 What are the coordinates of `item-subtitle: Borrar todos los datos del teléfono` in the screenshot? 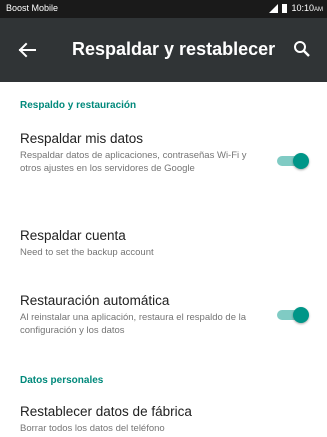 It's located at (92, 428).